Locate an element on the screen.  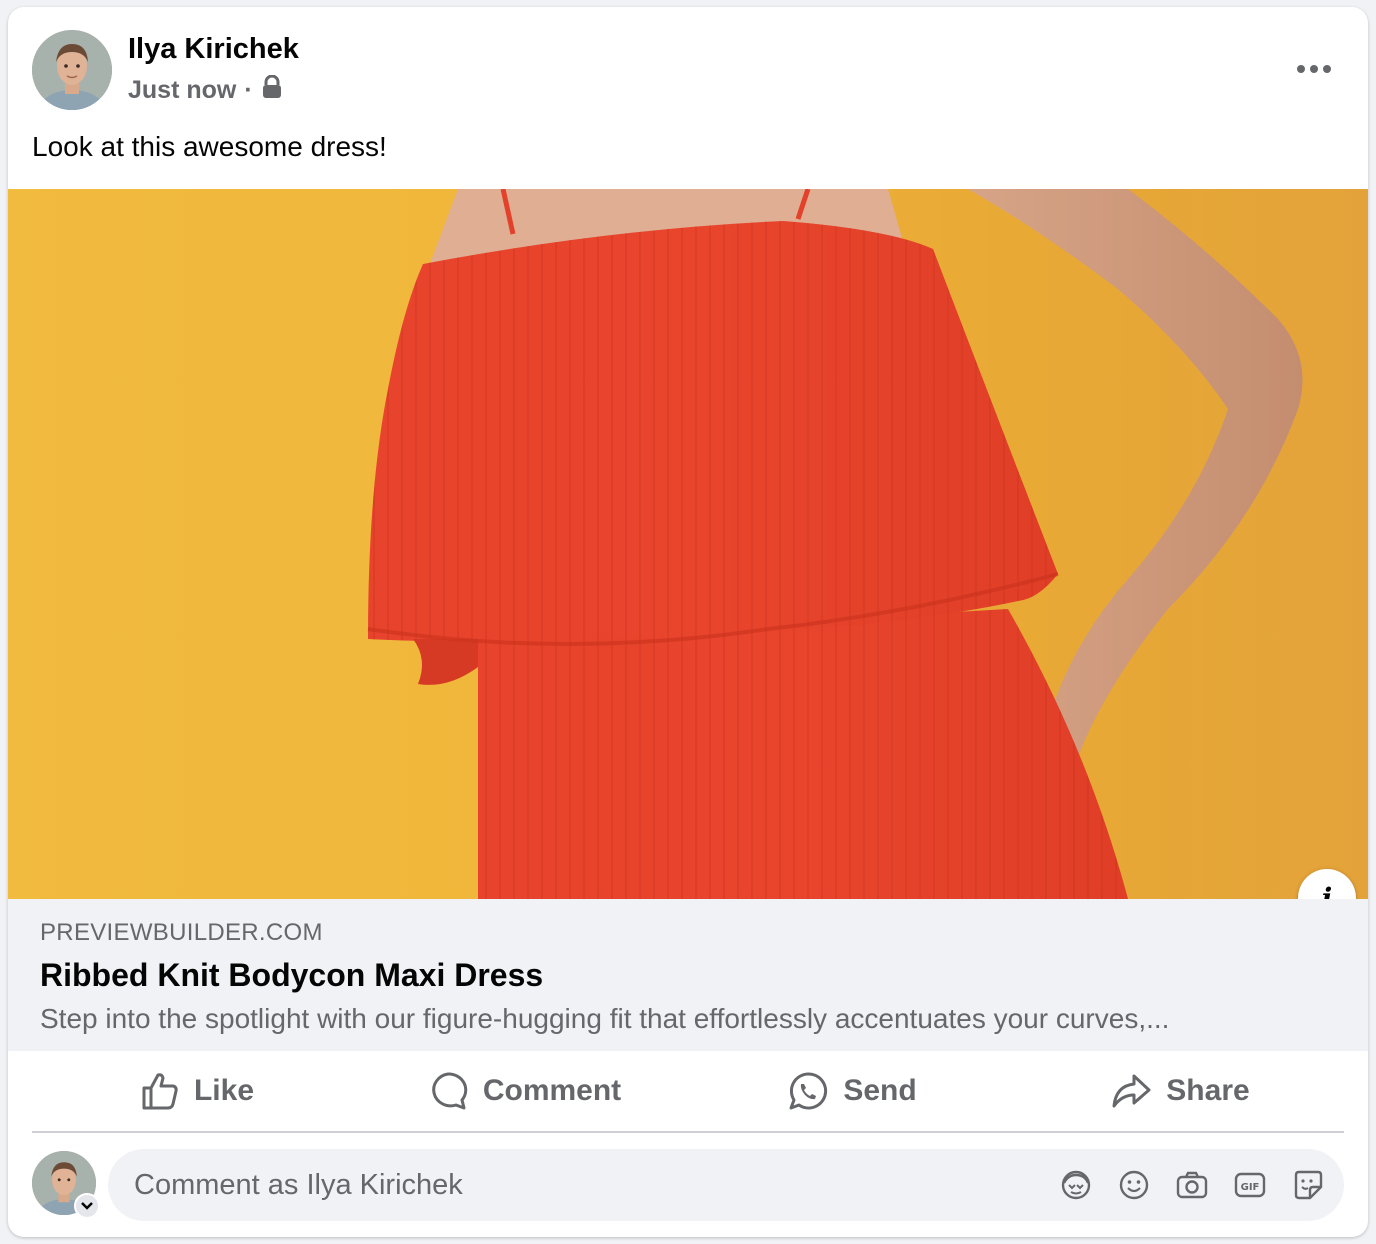
camera-icon is located at coordinates (1192, 1185).